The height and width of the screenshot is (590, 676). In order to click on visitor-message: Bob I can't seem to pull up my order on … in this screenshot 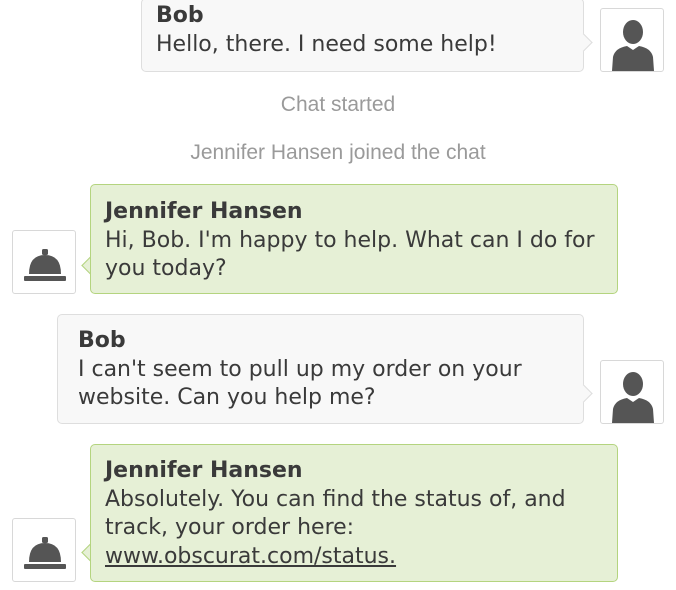, I will do `click(320, 369)`.